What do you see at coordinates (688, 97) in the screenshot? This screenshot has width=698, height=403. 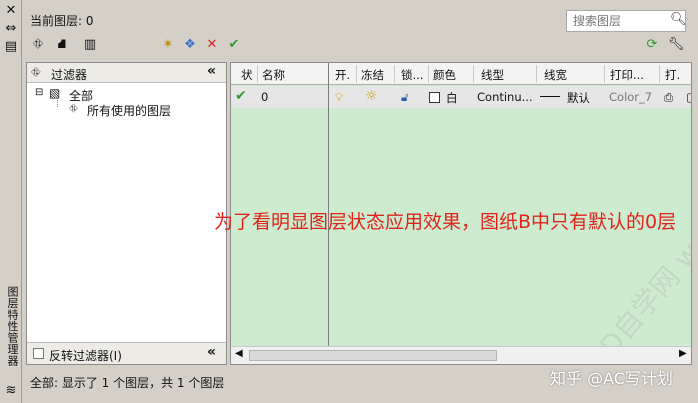 I see `new-vp-freeze-icon: ▢` at bounding box center [688, 97].